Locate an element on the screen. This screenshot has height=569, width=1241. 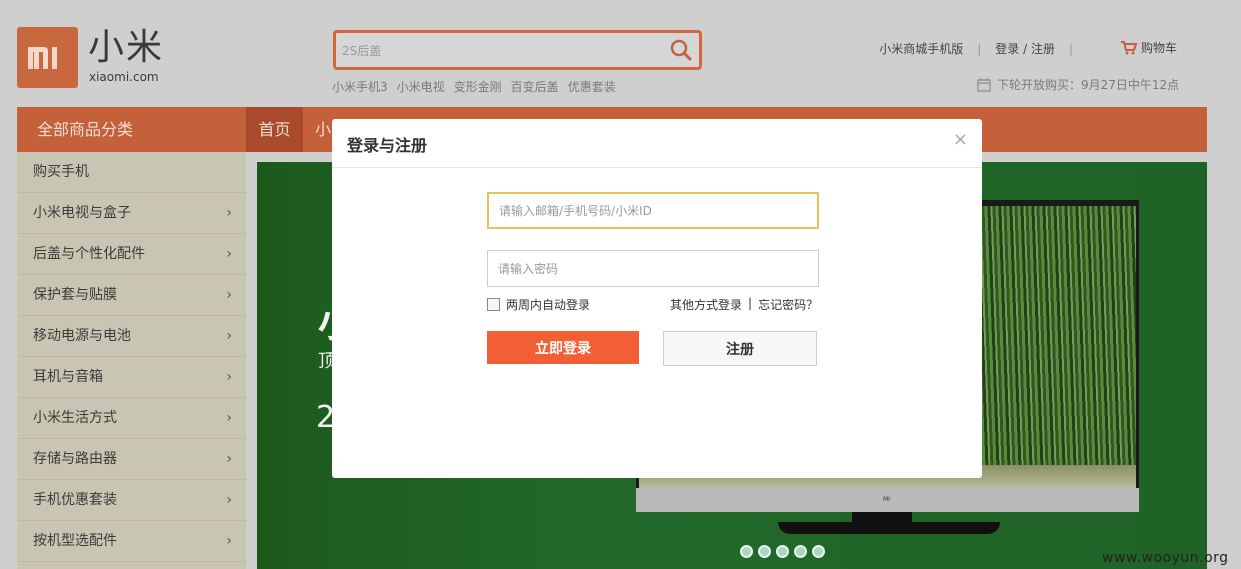
remember-me: 两周内自动登录 is located at coordinates (538, 304).